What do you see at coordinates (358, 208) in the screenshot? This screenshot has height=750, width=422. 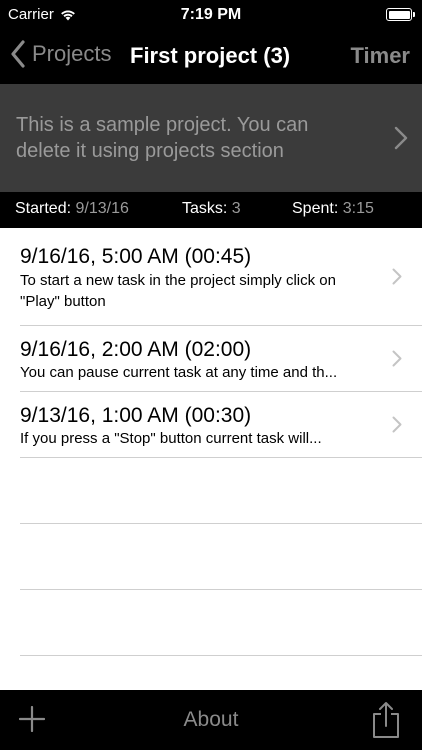 I see `stat-spent-value: 3:15` at bounding box center [358, 208].